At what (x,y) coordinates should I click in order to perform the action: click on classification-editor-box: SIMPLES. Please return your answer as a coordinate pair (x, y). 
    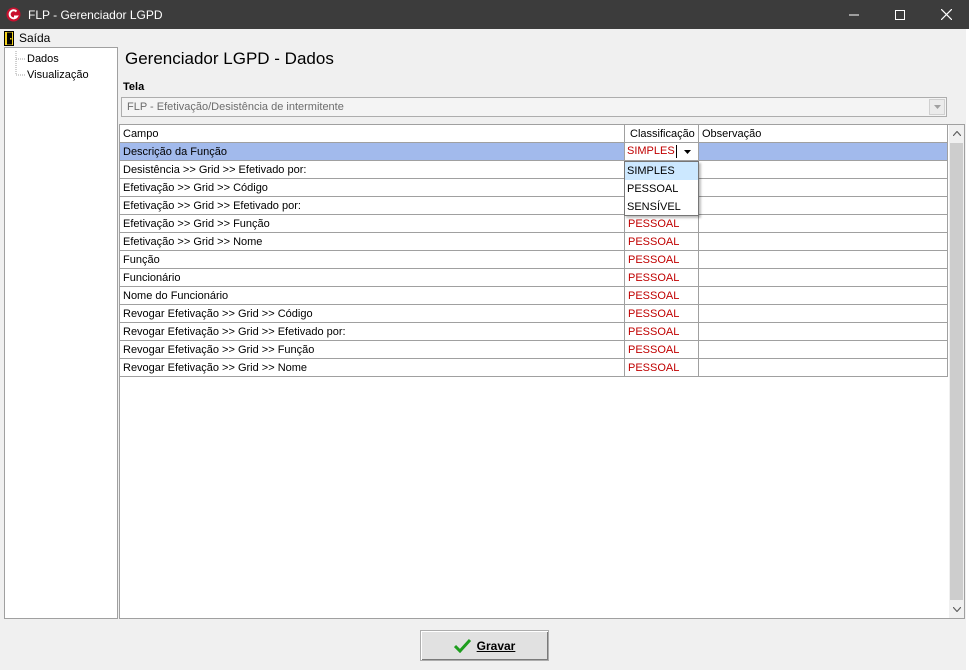
    Looking at the image, I should click on (661, 151).